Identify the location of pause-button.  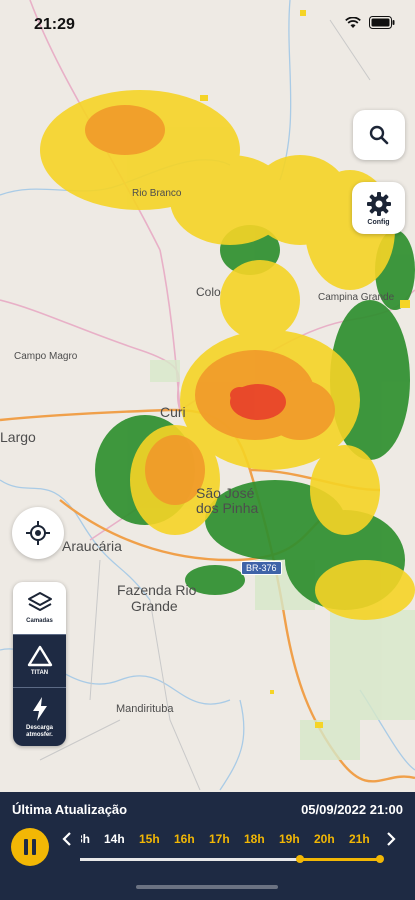
(30, 847).